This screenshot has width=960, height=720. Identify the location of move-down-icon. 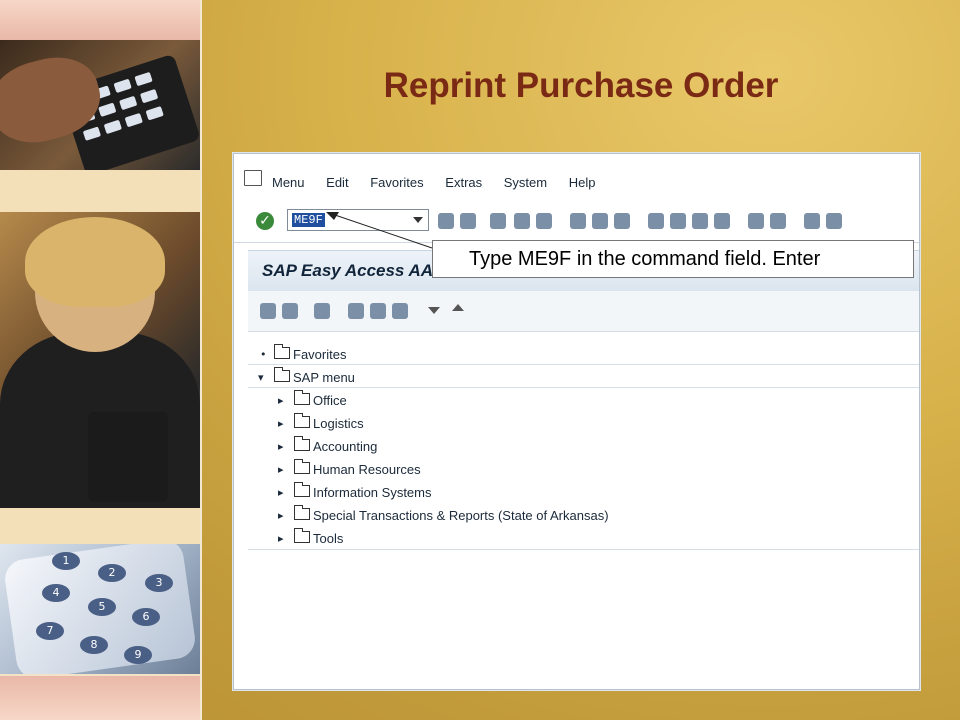
(434, 310).